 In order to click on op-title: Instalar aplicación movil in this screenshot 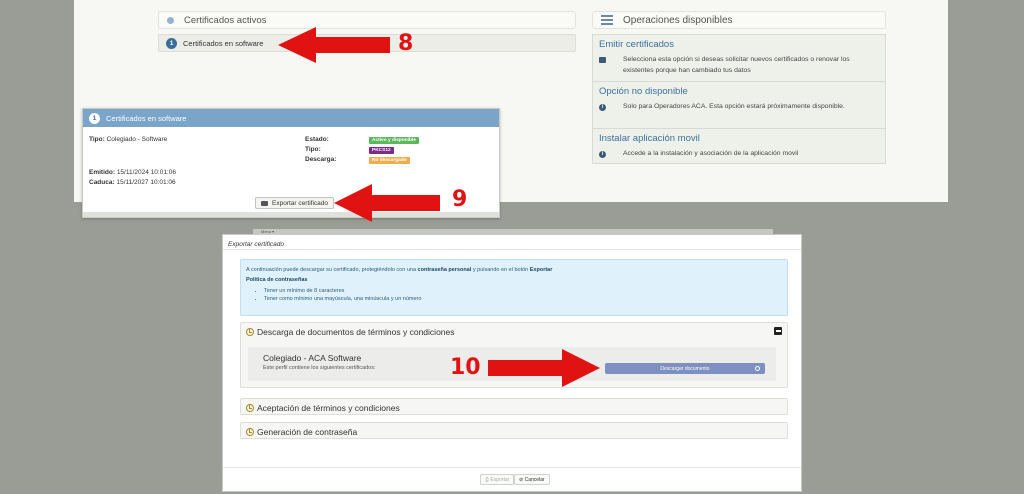, I will do `click(739, 138)`.